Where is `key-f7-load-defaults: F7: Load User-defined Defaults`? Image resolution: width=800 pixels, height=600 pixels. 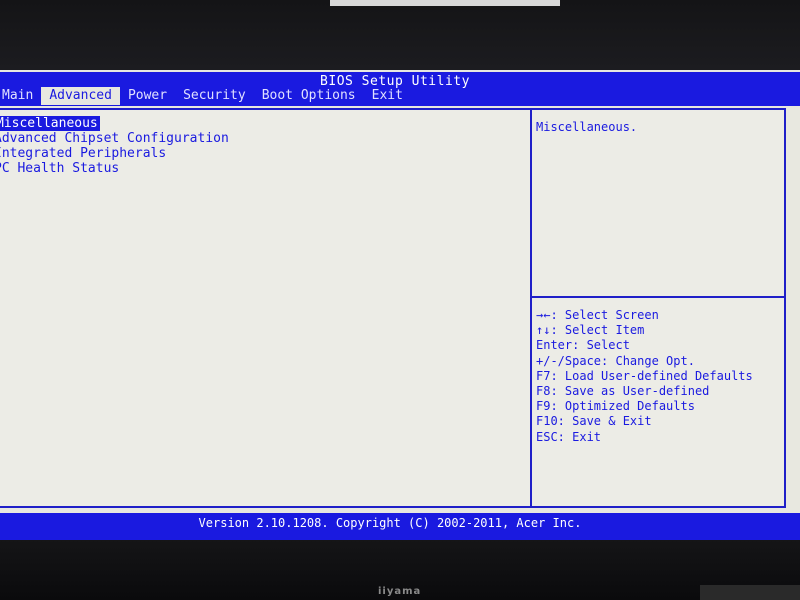
key-f7-load-defaults: F7: Load User-defined Defaults is located at coordinates (644, 375).